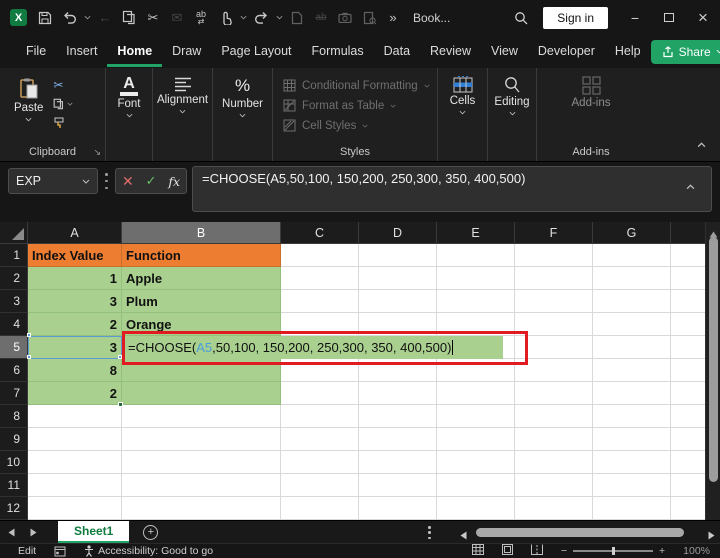  Describe the element at coordinates (345, 18) in the screenshot. I see `camera-icon` at that location.